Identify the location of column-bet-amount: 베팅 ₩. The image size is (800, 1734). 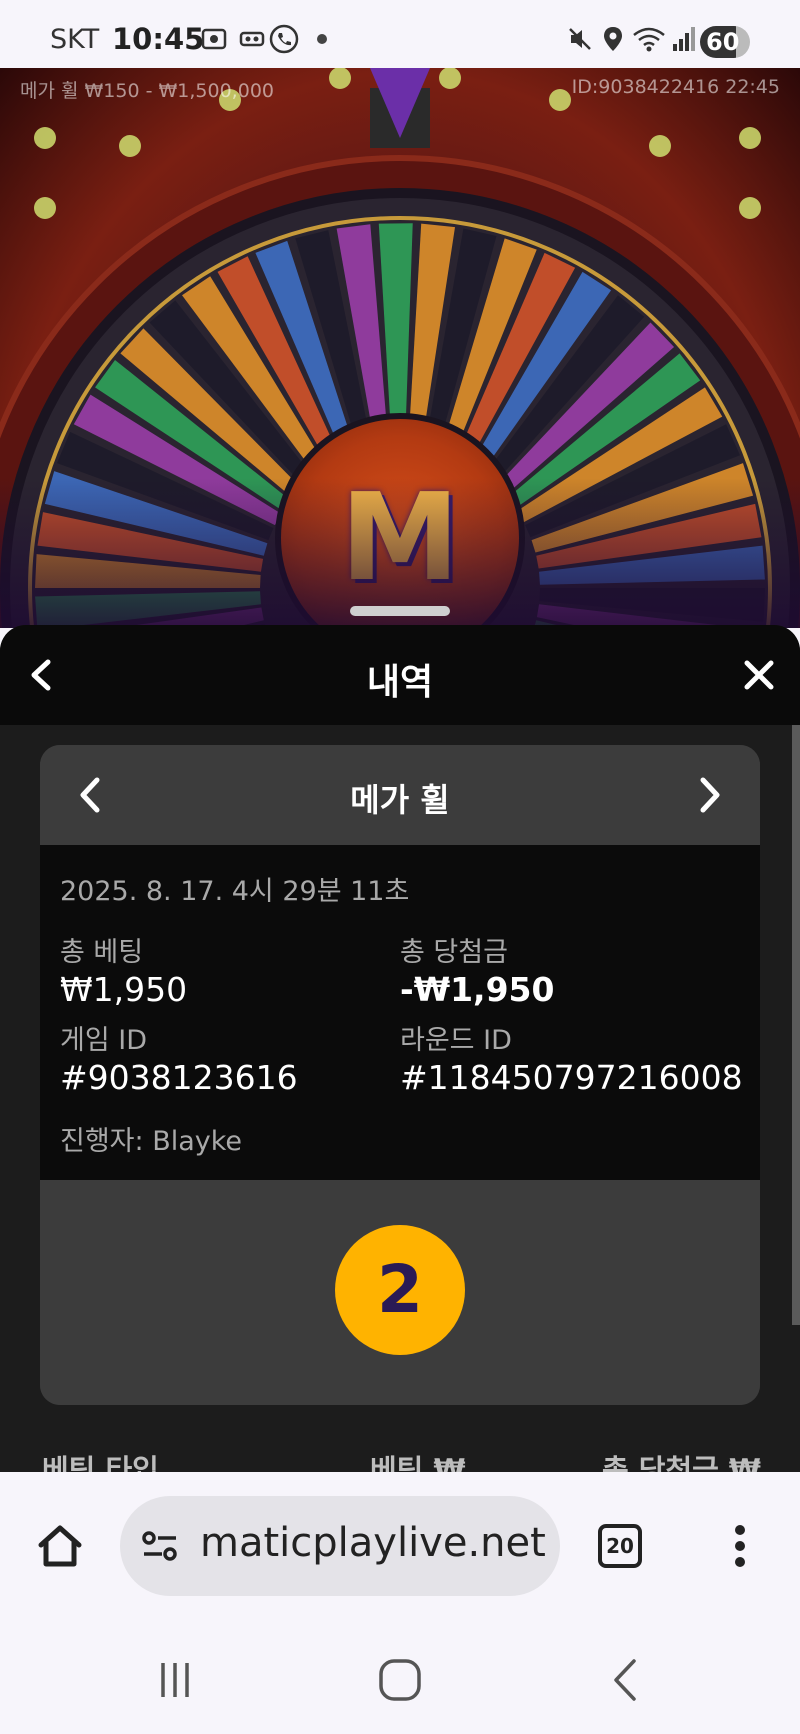
(418, 1462).